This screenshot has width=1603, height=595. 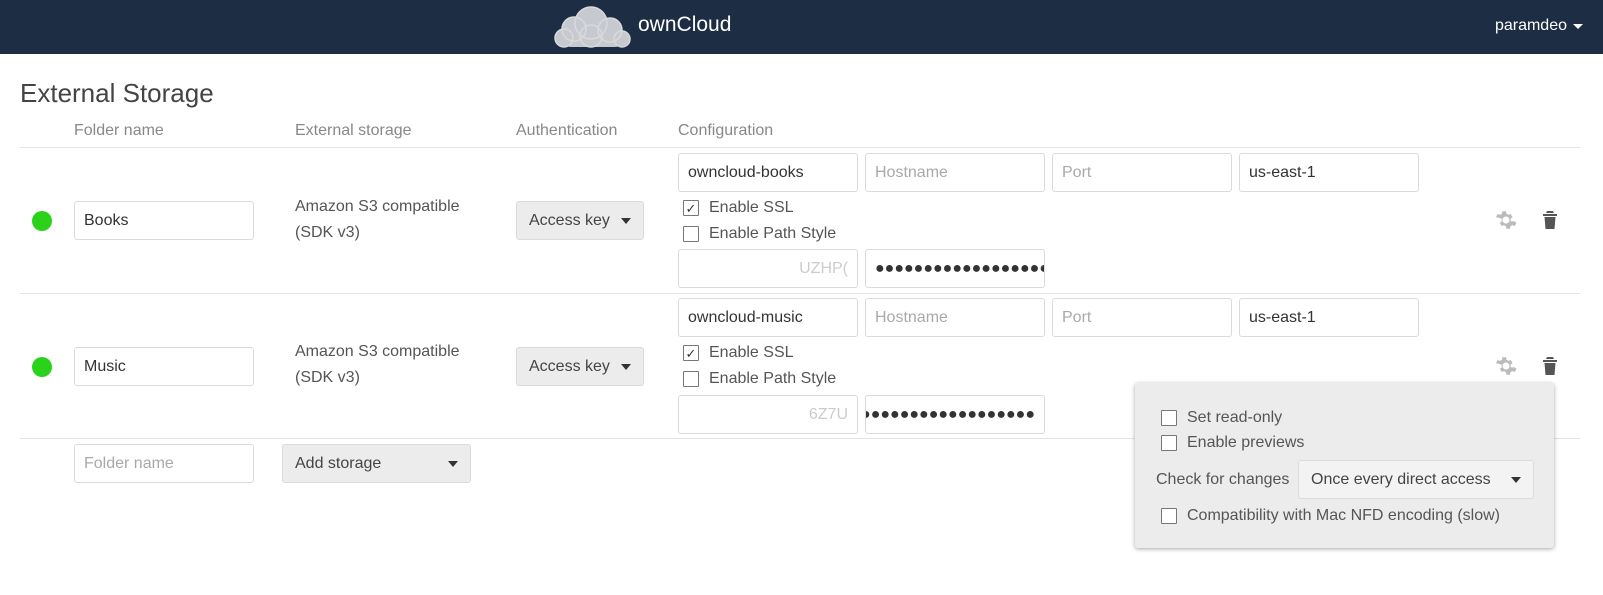 What do you see at coordinates (164, 463) in the screenshot?
I see `new-folder-name-input: Folder name` at bounding box center [164, 463].